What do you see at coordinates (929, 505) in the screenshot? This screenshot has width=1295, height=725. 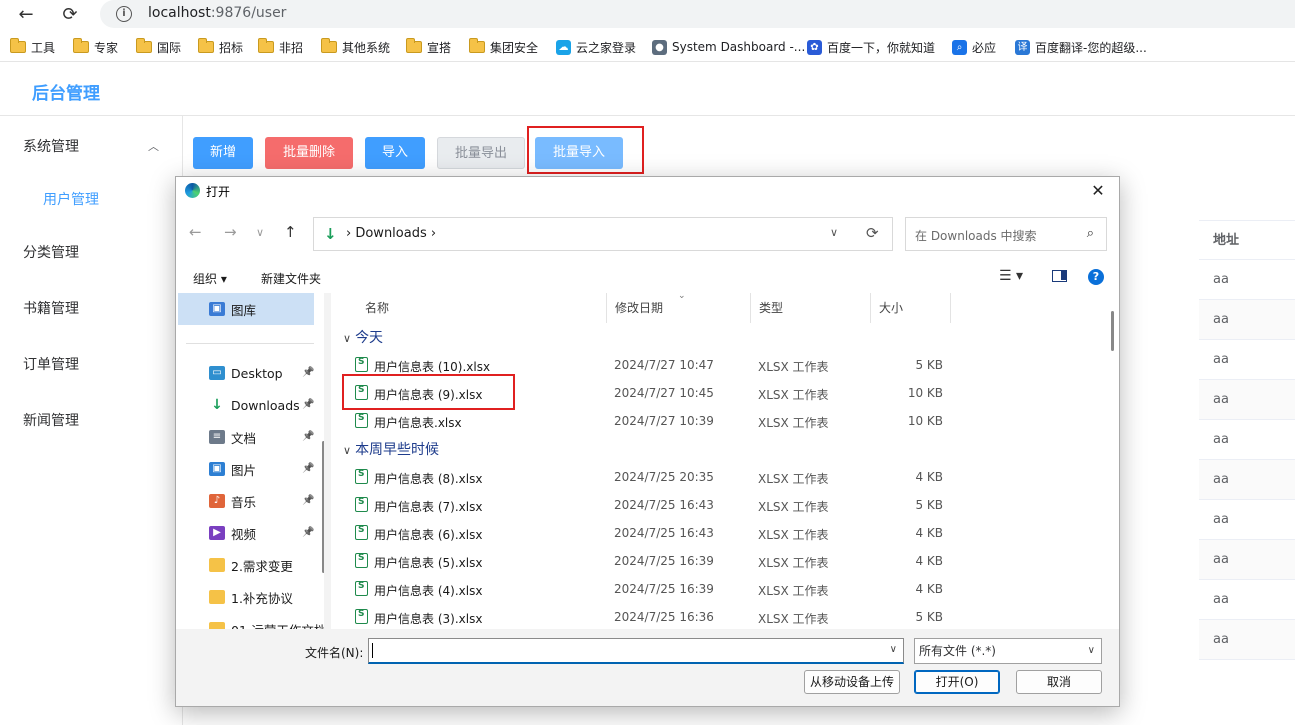 I see `file-size: 5 KB` at bounding box center [929, 505].